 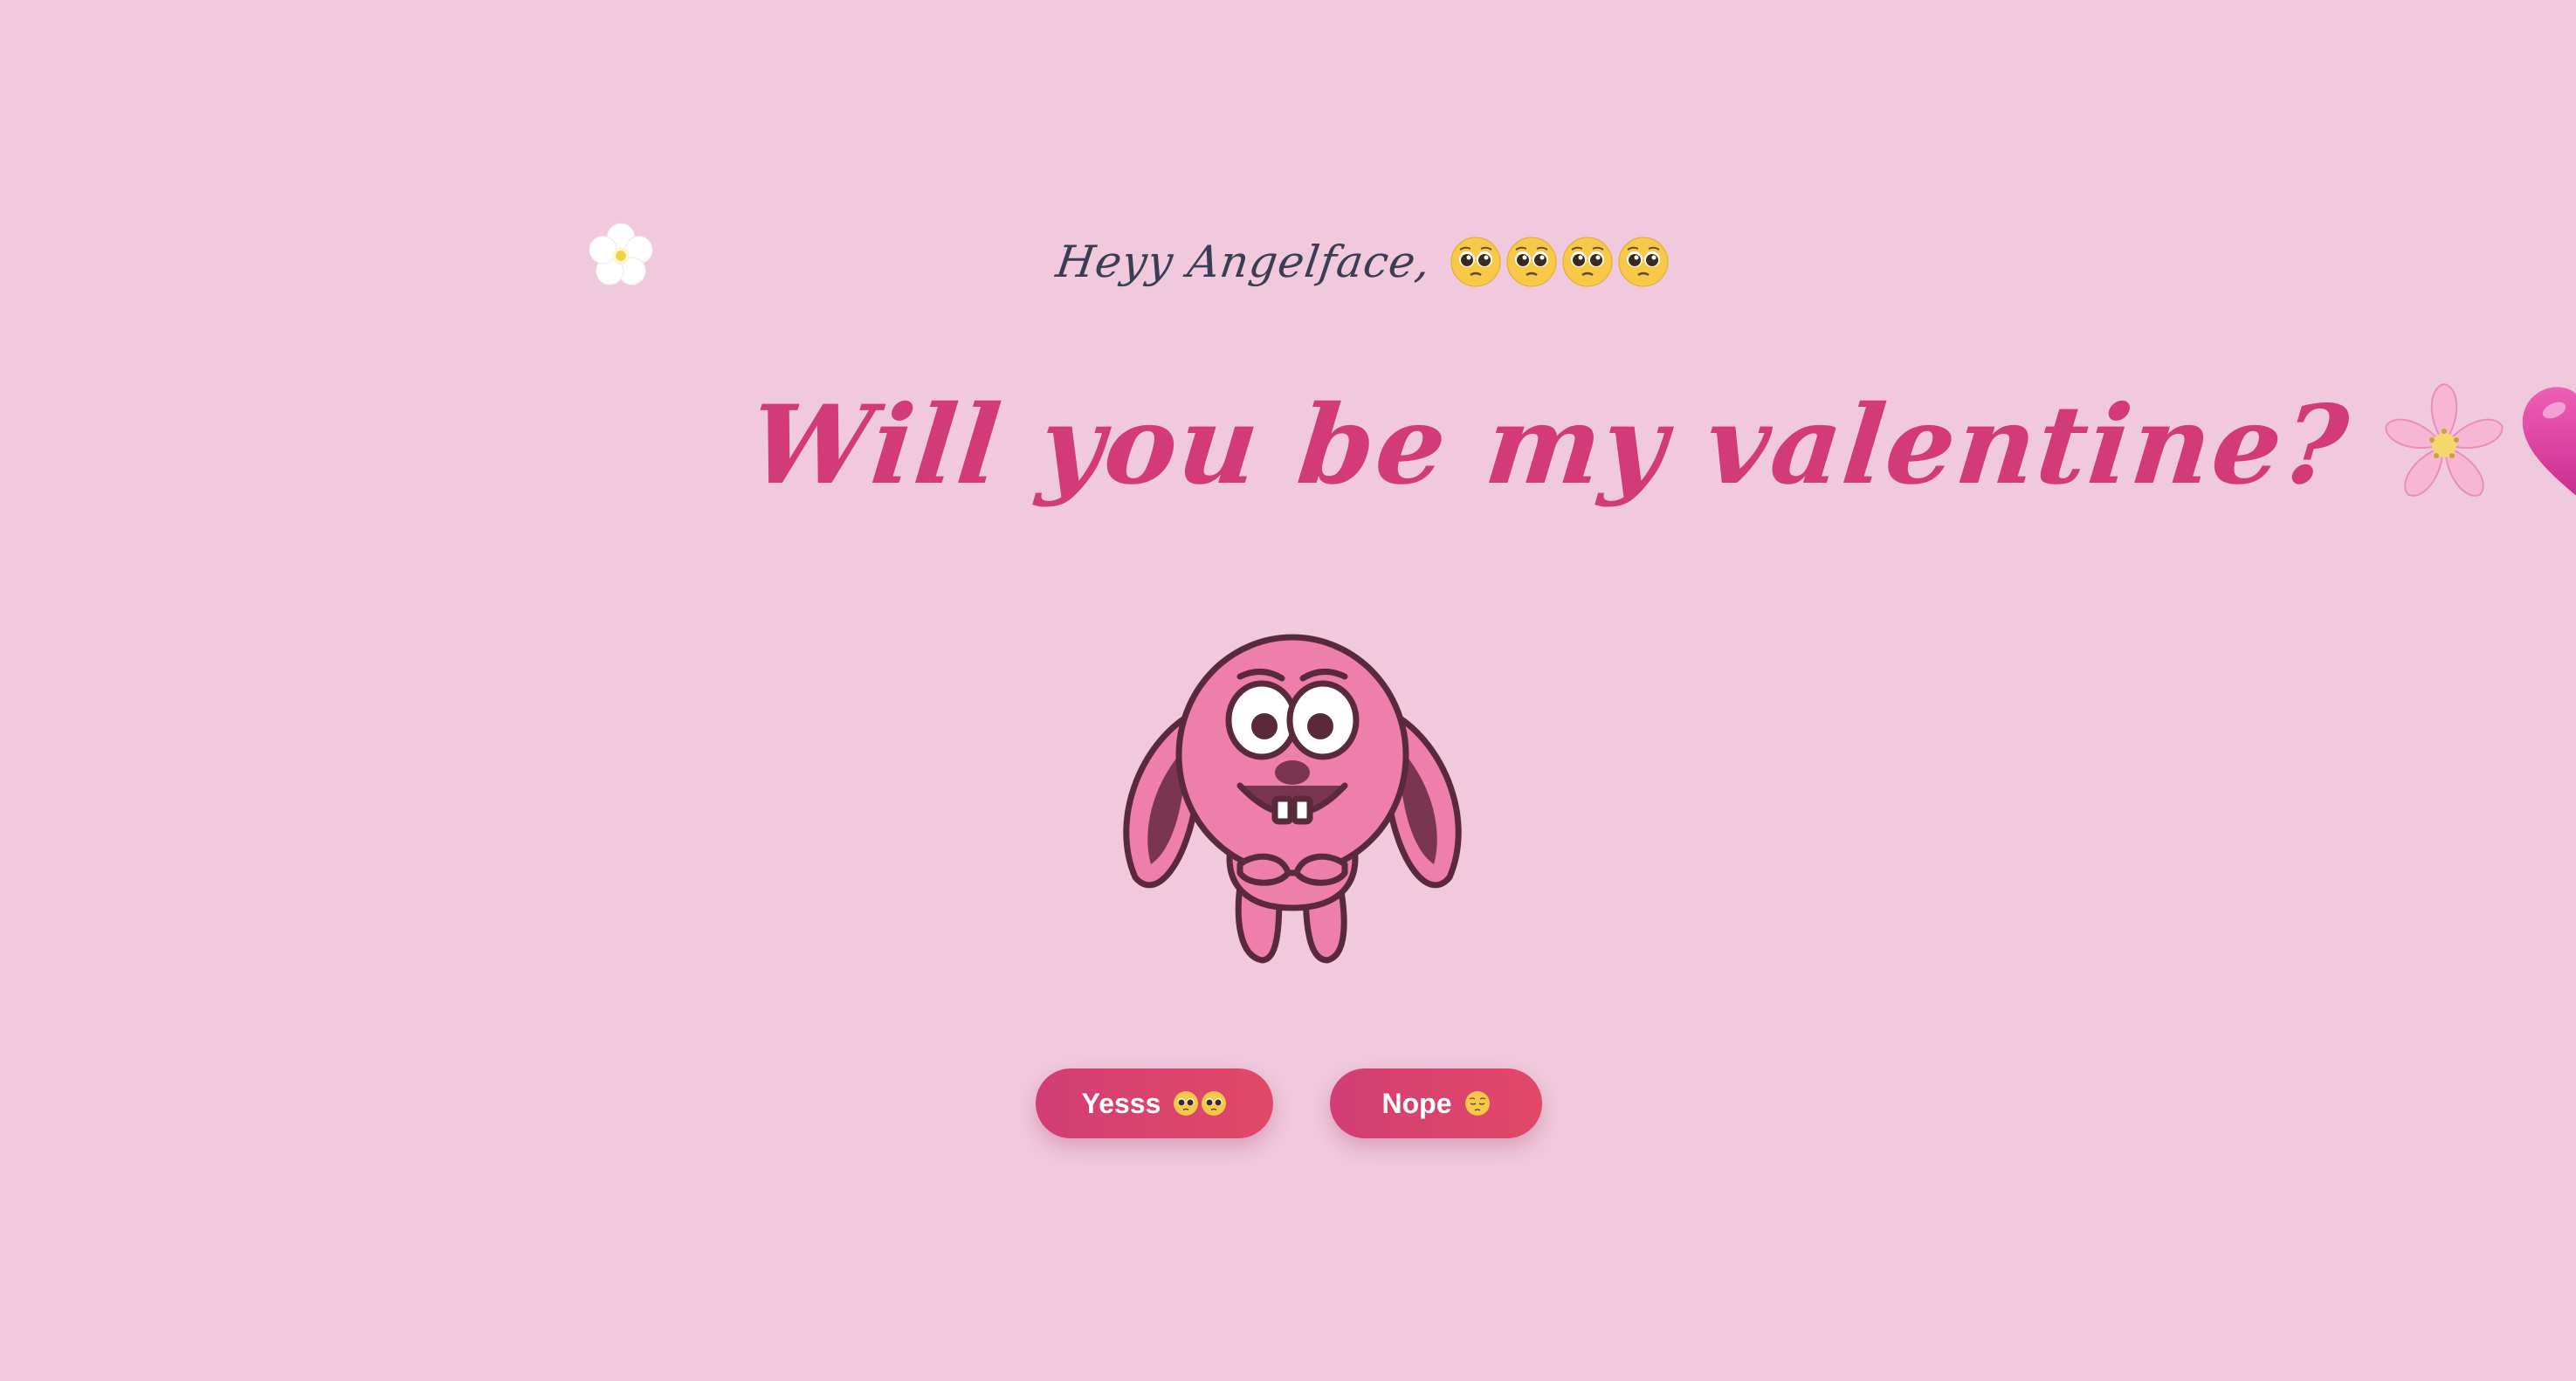 I want to click on no-button: Nope, so click(x=1436, y=1103).